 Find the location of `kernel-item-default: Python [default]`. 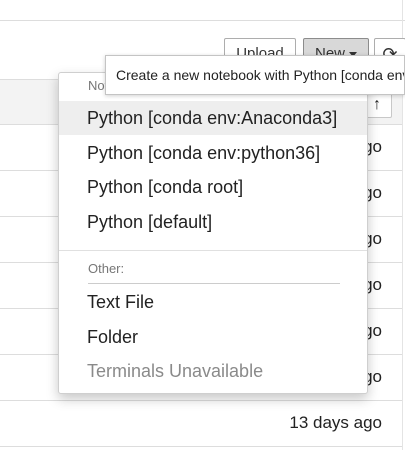

kernel-item-default: Python [default] is located at coordinates (213, 222).